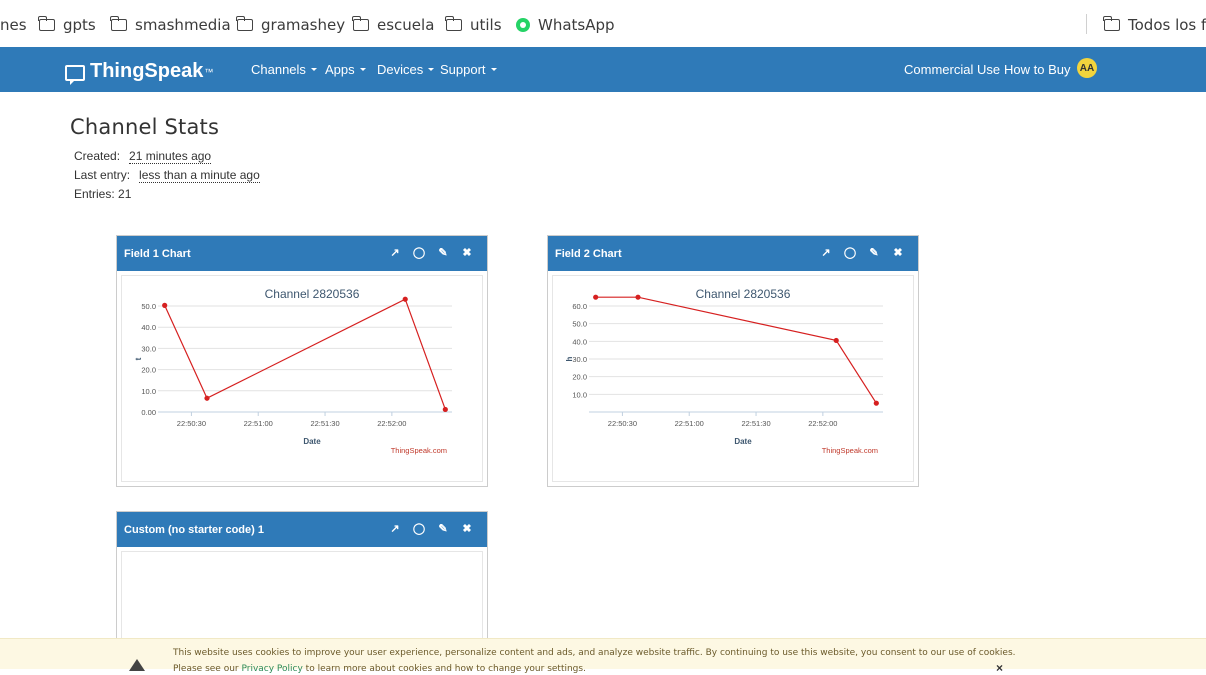 The height and width of the screenshot is (675, 1206). Describe the element at coordinates (271, 669) in the screenshot. I see `privacy-policy-link: Privacy Policy` at that location.